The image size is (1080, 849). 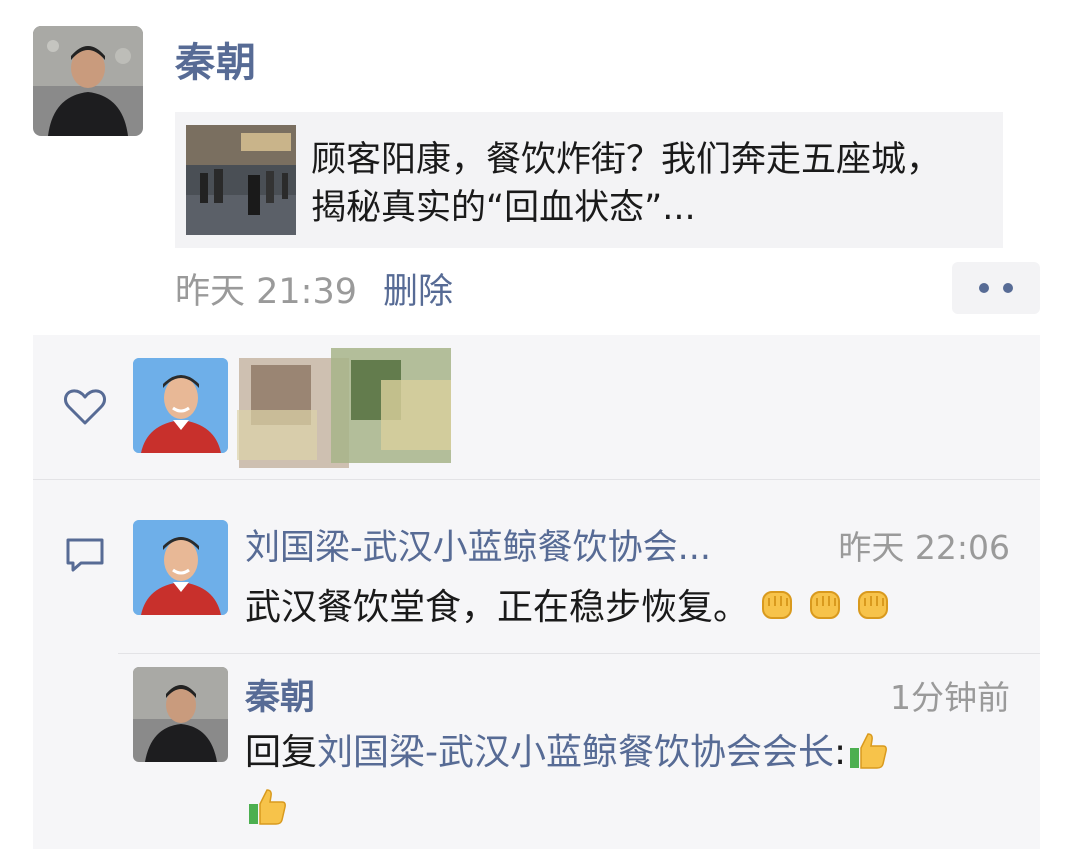 What do you see at coordinates (996, 288) in the screenshot?
I see `more-options-button` at bounding box center [996, 288].